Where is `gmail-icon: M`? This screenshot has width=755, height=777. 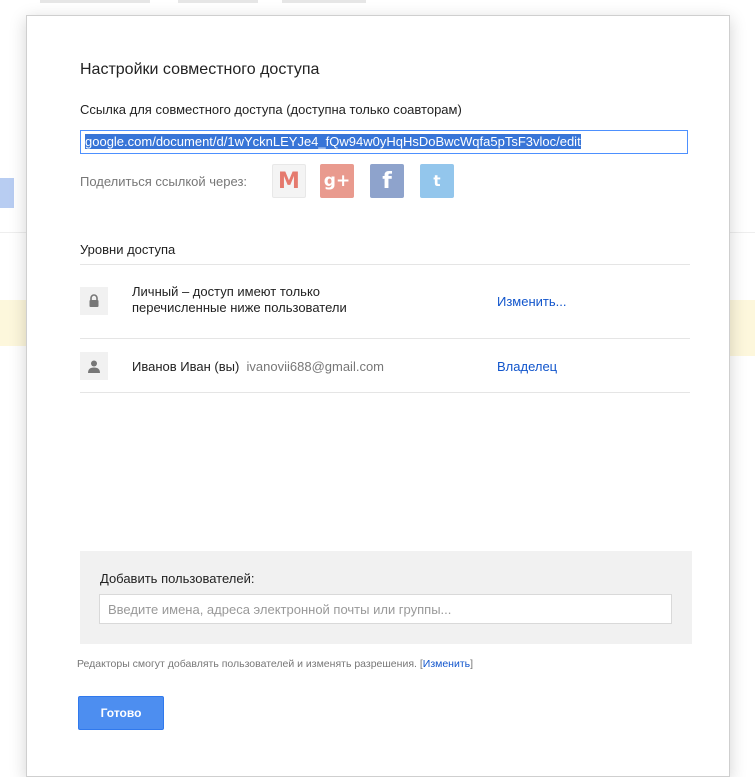
gmail-icon: M is located at coordinates (289, 181).